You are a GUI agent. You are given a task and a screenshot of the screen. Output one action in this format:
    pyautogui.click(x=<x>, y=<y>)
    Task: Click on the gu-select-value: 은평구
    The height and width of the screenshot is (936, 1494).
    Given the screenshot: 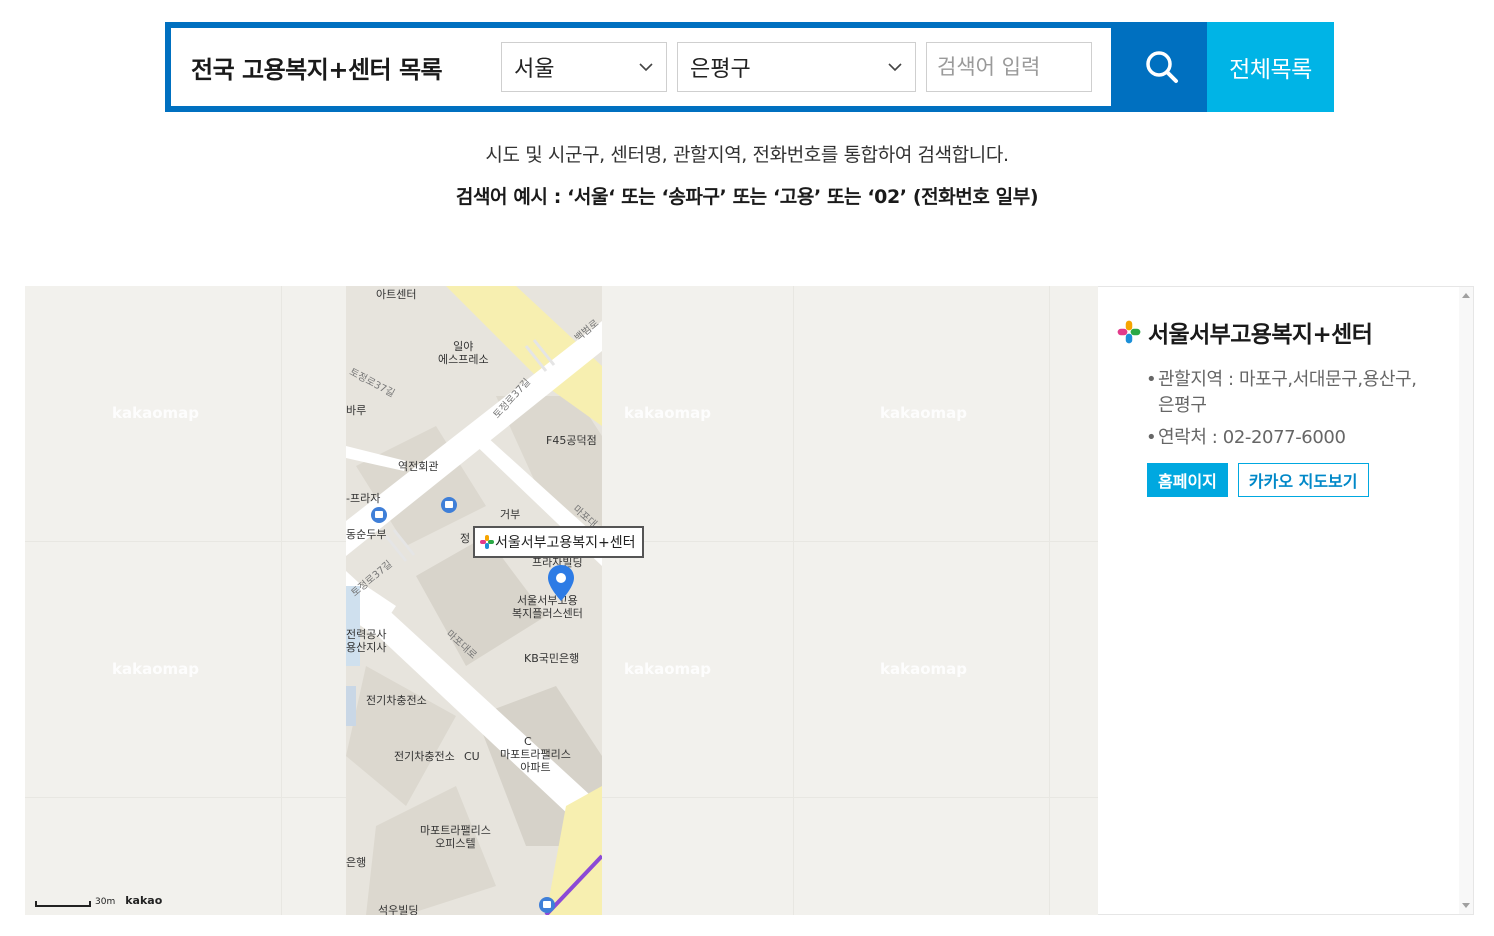 What is the action you would take?
    pyautogui.click(x=720, y=69)
    